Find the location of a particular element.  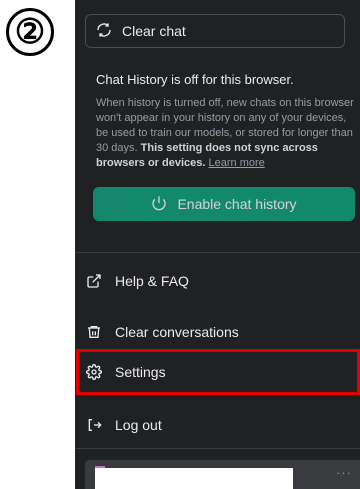

history-off-title: Chat History is off for this browser. is located at coordinates (195, 79).